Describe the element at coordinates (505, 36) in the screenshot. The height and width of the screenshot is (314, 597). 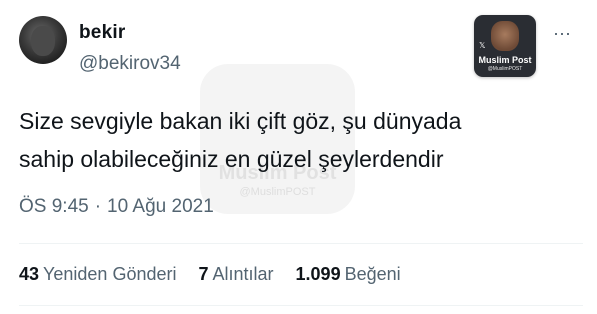
I see `source-badge-photo` at that location.